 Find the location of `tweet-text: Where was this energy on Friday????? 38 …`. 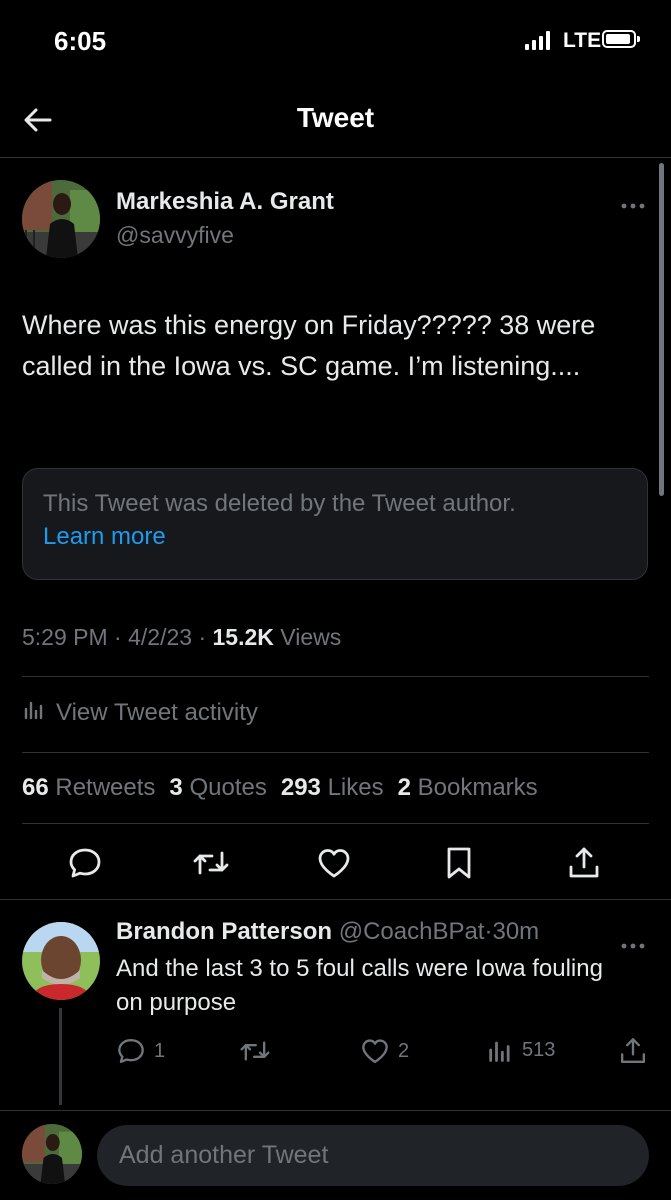

tweet-text: Where was this energy on Friday????? 38 … is located at coordinates (309, 345).